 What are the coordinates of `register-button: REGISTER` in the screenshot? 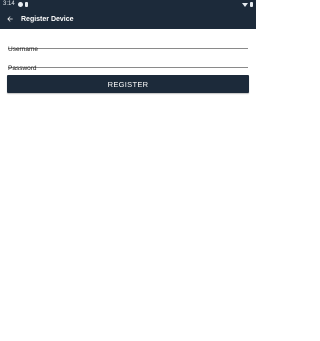 It's located at (128, 84).